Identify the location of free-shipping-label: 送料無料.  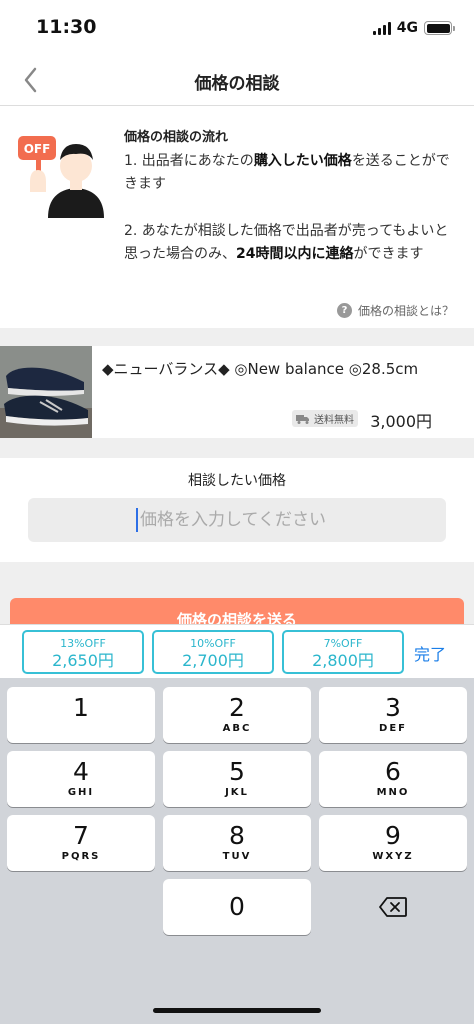
(334, 420).